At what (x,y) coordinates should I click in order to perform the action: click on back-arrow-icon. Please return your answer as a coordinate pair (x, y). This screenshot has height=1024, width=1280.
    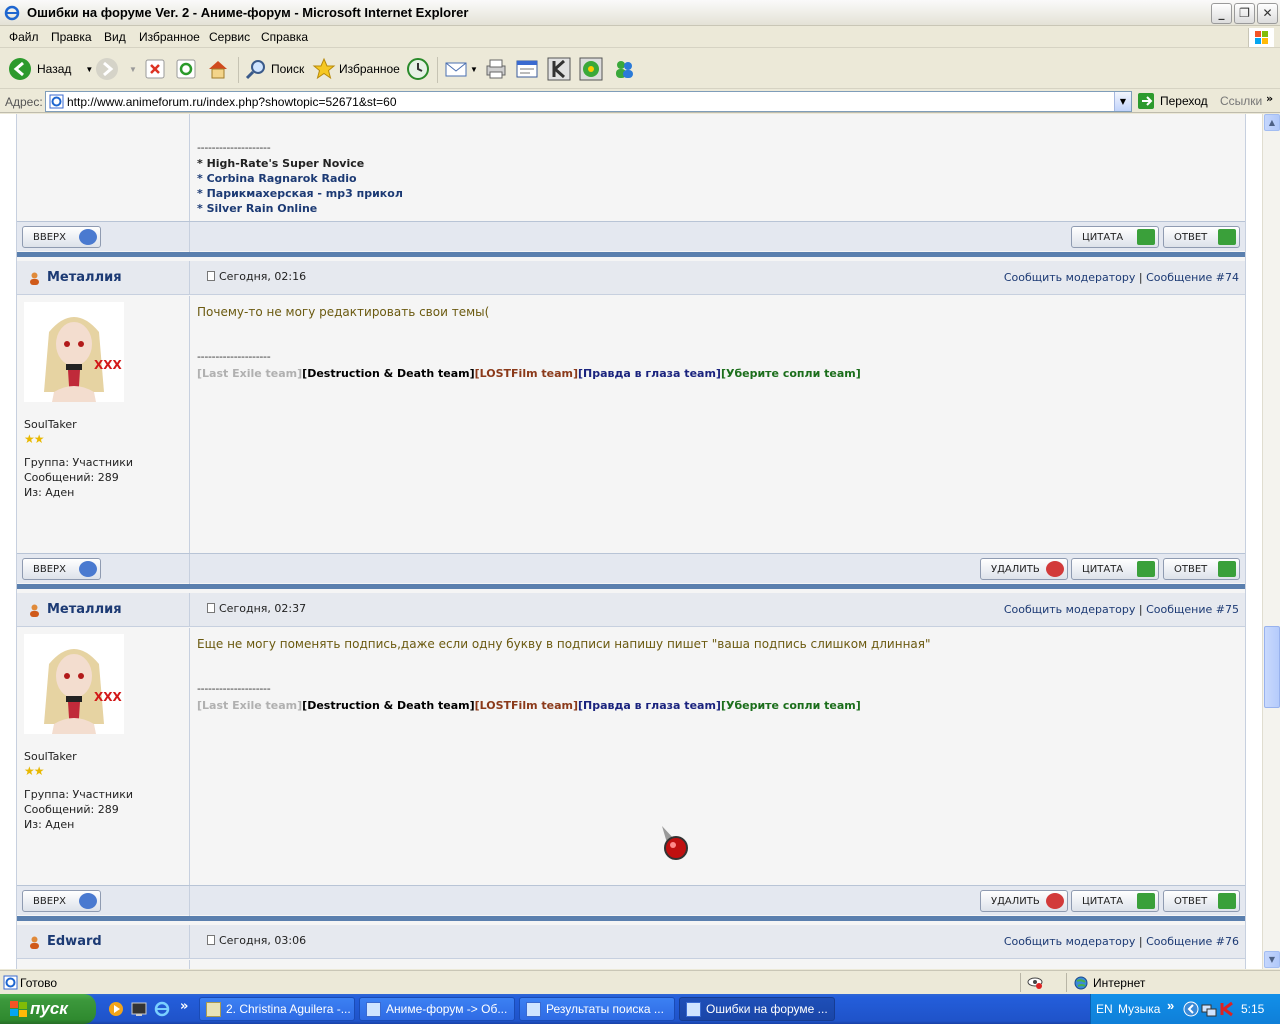
    Looking at the image, I should click on (20, 69).